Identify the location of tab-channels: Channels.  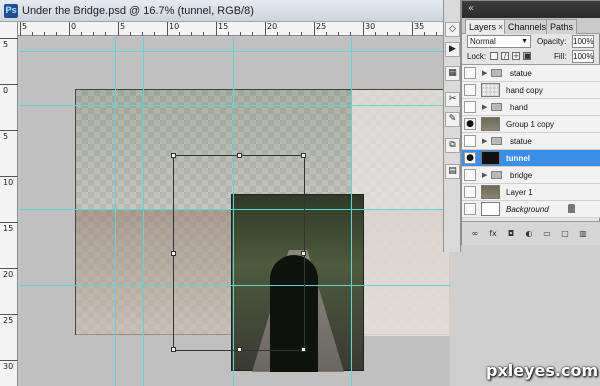
(527, 26).